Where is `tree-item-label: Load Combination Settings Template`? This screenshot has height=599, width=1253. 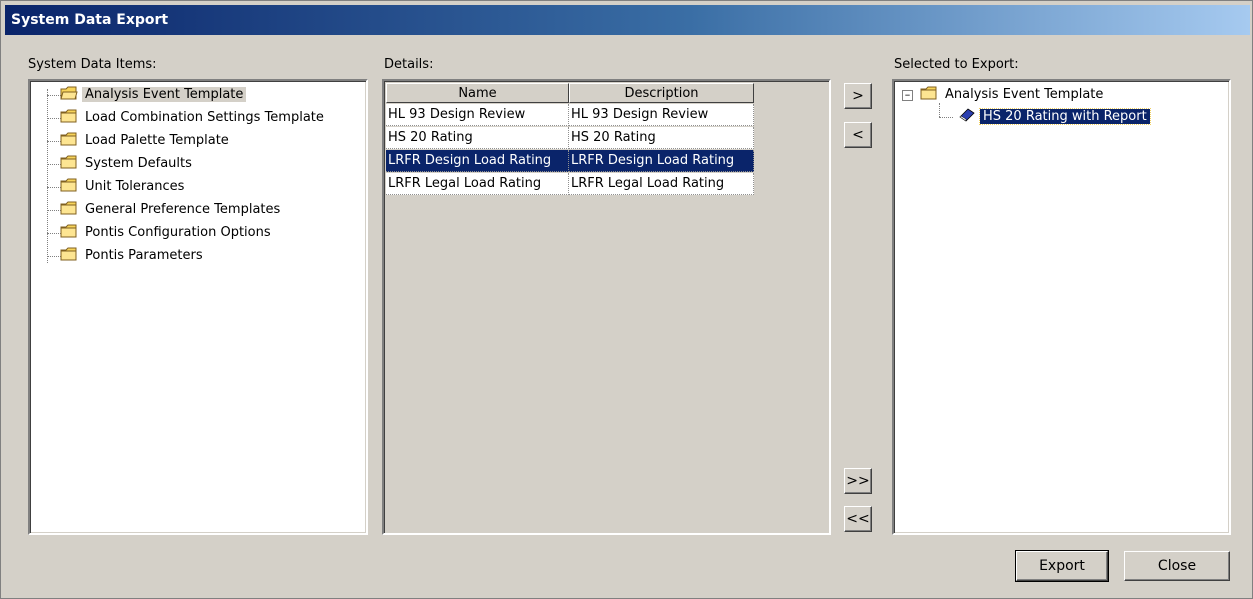
tree-item-label: Load Combination Settings Template is located at coordinates (204, 117).